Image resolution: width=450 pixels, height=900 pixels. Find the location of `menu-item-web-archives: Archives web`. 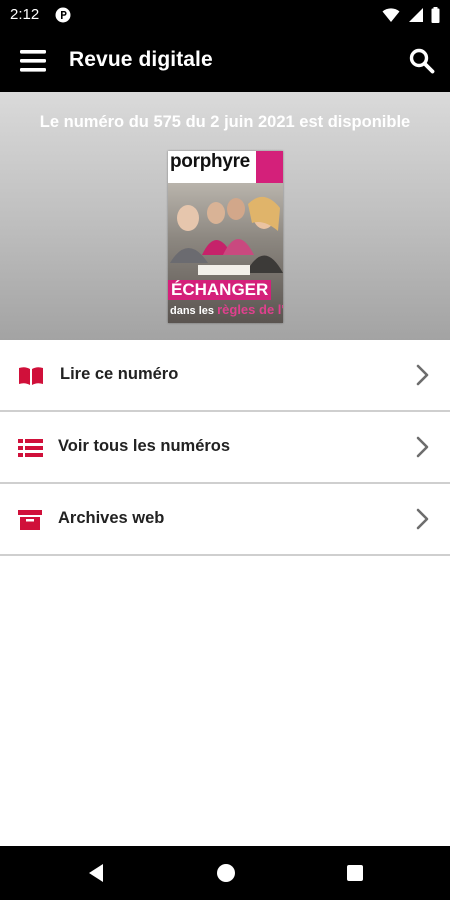

menu-item-web-archives: Archives web is located at coordinates (225, 520).